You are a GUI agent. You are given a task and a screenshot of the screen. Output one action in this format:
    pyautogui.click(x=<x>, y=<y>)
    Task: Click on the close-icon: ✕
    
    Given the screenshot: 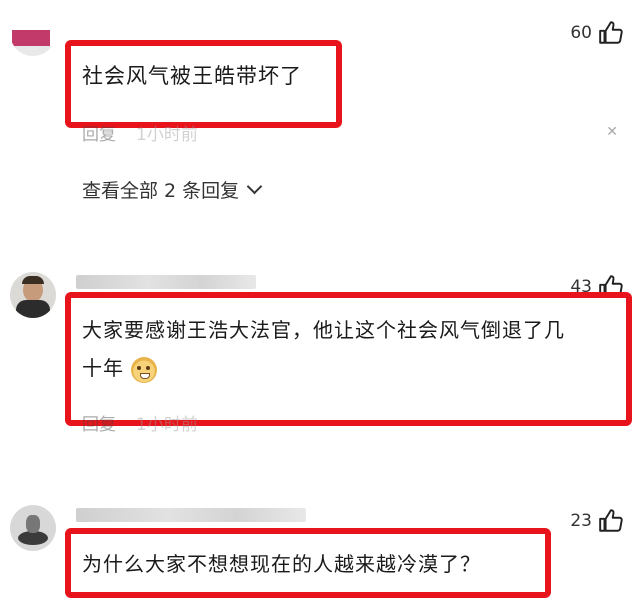 What is the action you would take?
    pyautogui.click(x=612, y=132)
    